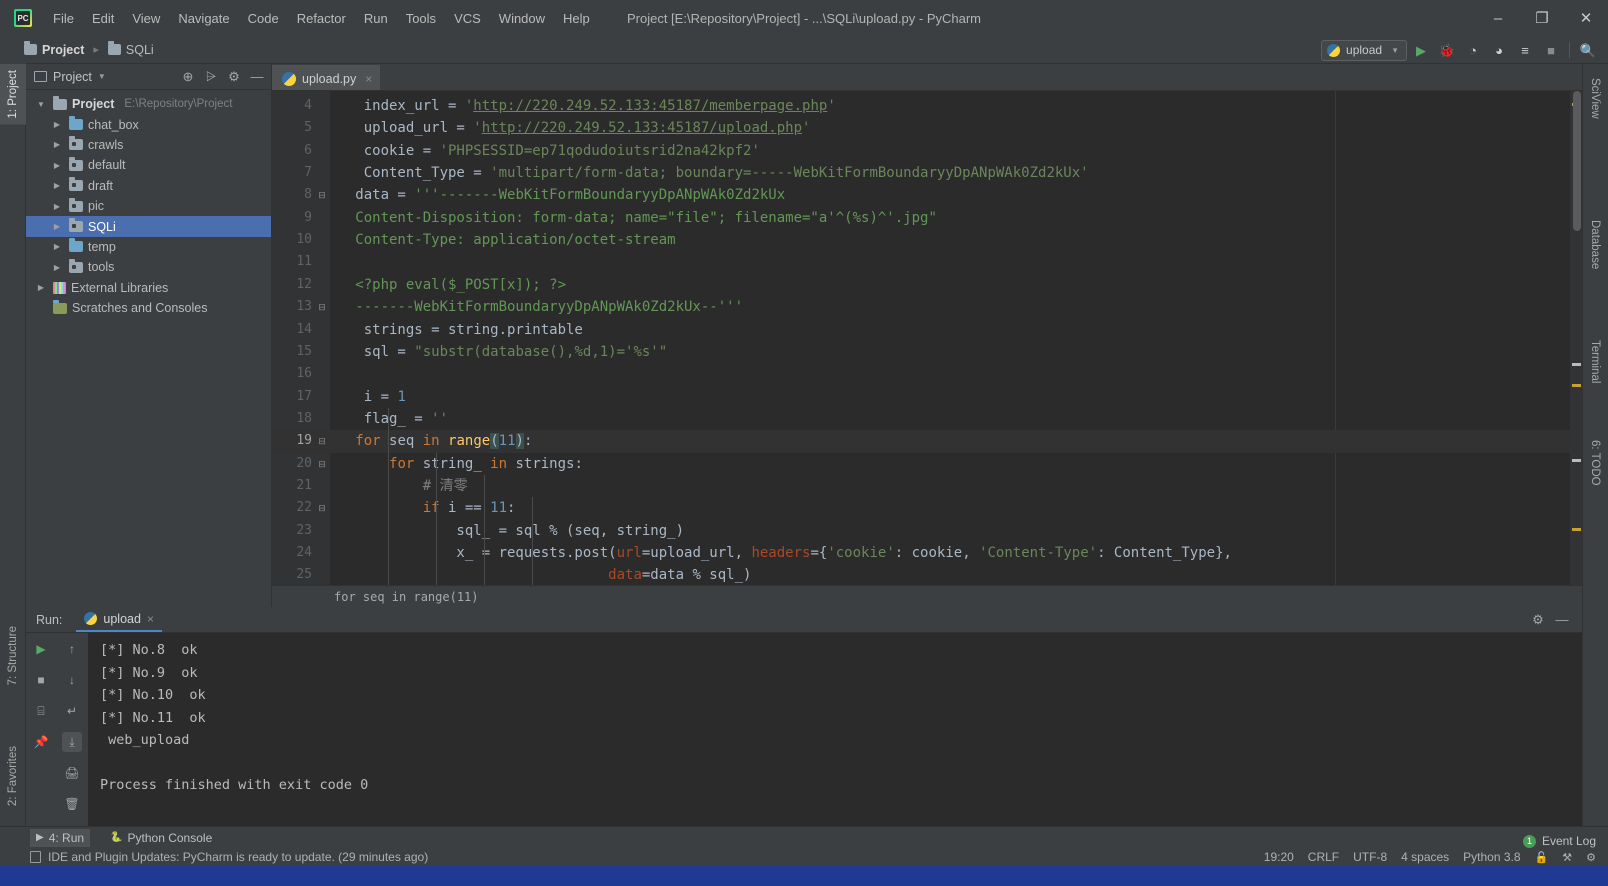 This screenshot has width=1608, height=886. What do you see at coordinates (148, 308) in the screenshot?
I see `tree-node-scratches-and-consoles: Scratches and Consoles` at bounding box center [148, 308].